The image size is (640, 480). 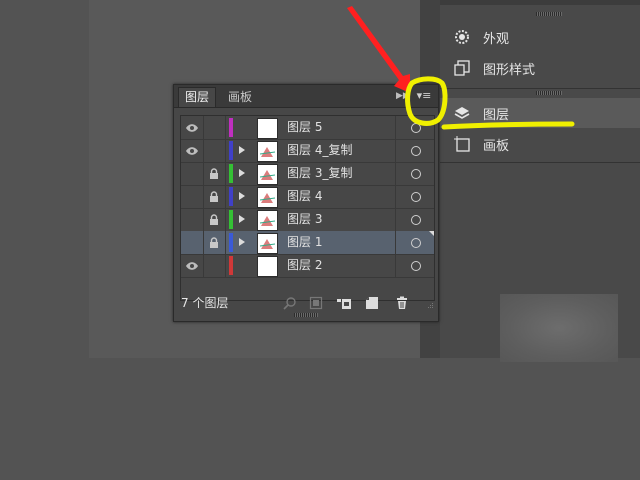 What do you see at coordinates (496, 39) in the screenshot?
I see `dock-item-label: 外观` at bounding box center [496, 39].